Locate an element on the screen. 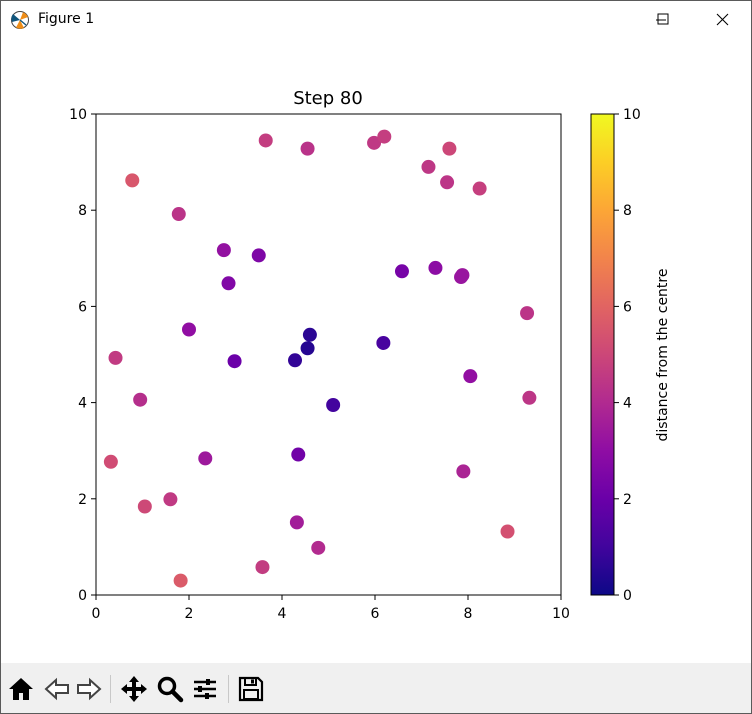 The image size is (752, 714). save-icon is located at coordinates (251, 689).